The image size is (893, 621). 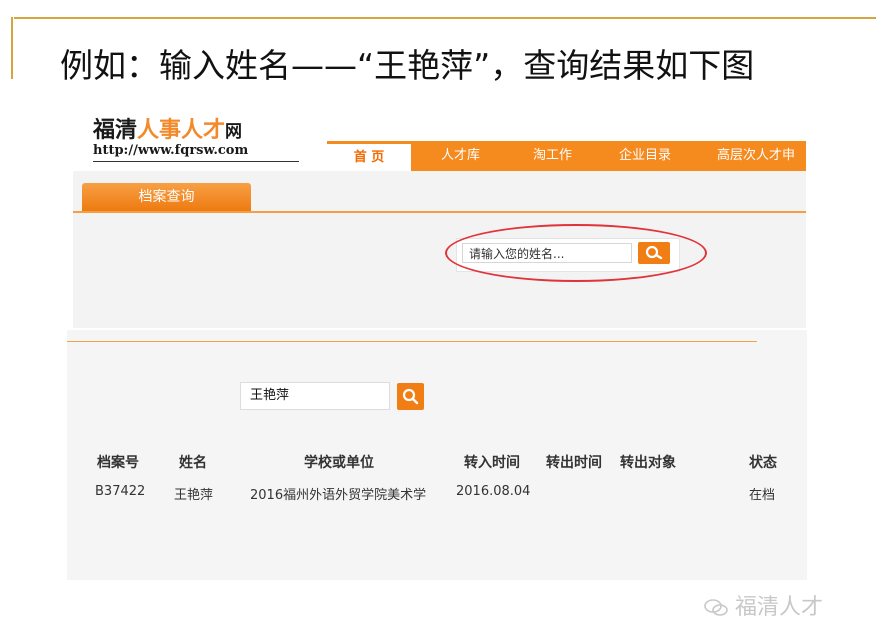 I want to click on cell-transfer-in: 2016.08.04, so click(x=493, y=491).